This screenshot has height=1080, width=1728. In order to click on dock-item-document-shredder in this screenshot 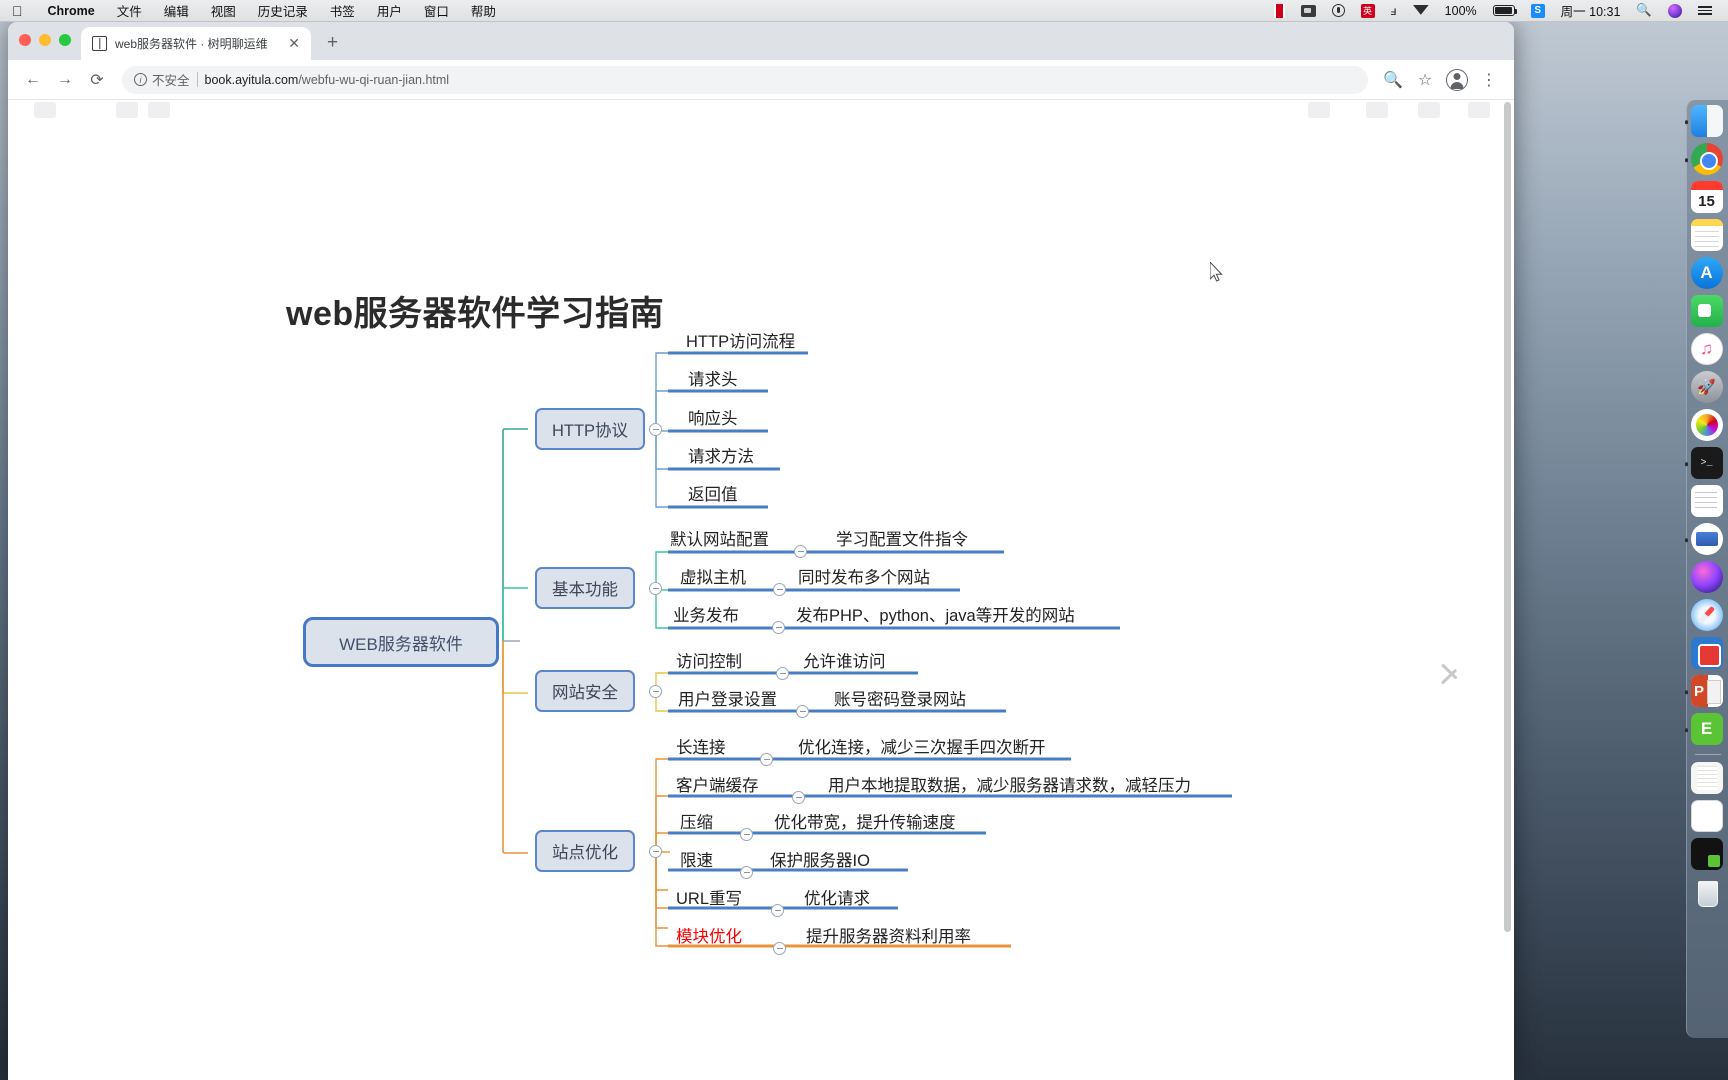, I will do `click(1707, 779)`.